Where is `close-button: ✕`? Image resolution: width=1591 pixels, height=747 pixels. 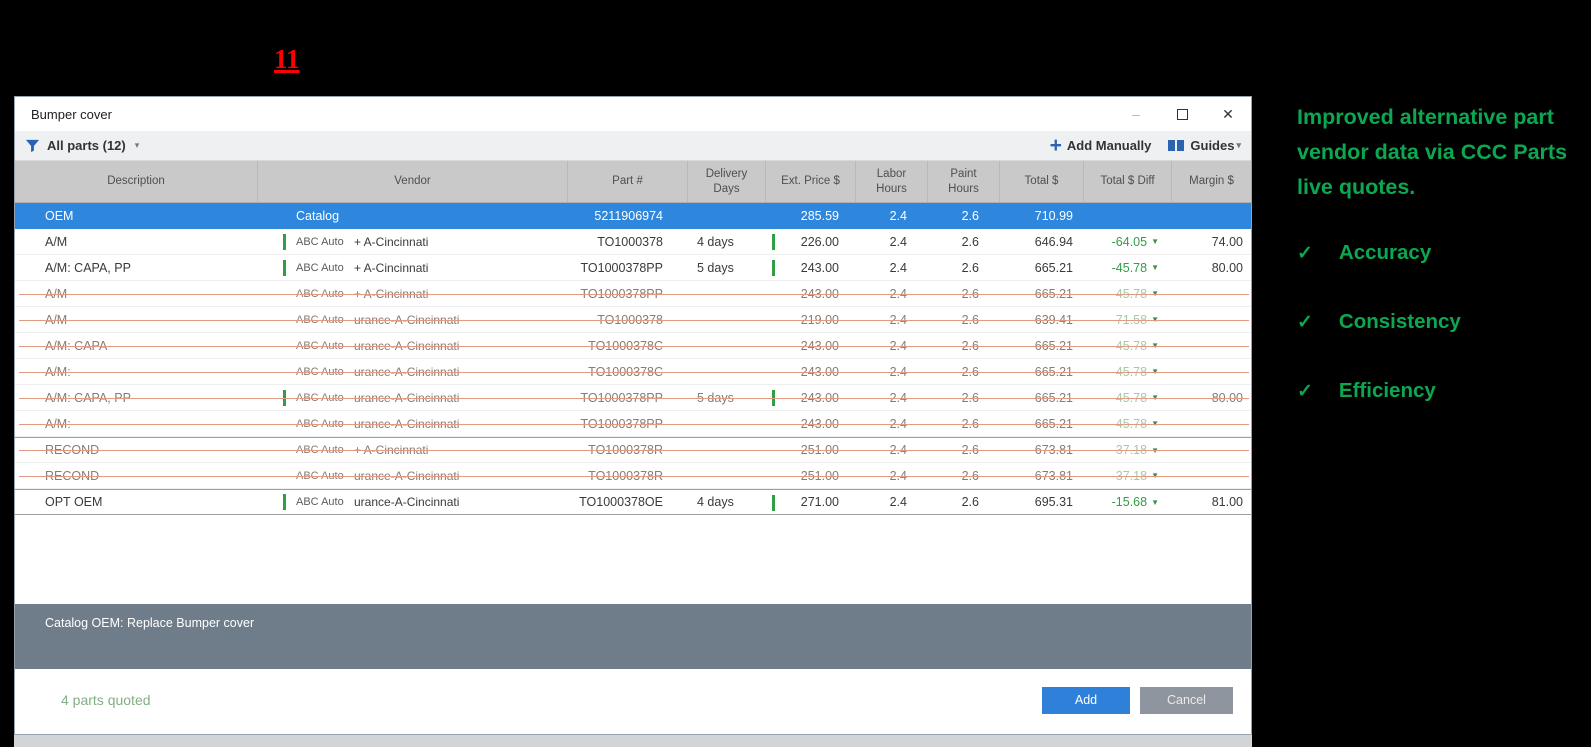 close-button: ✕ is located at coordinates (1228, 114).